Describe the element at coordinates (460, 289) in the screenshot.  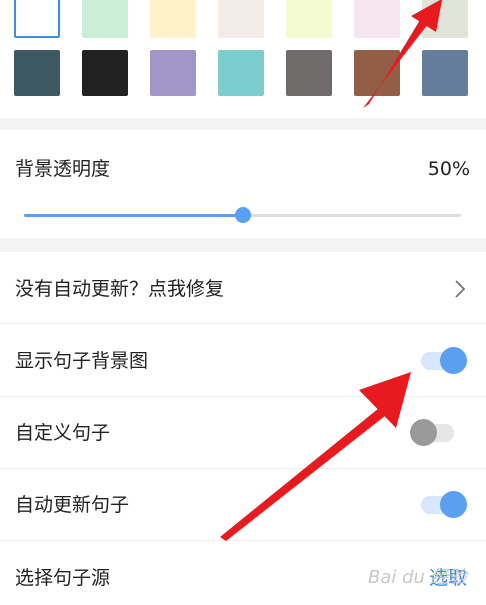
I see `chevron-right-icon` at that location.